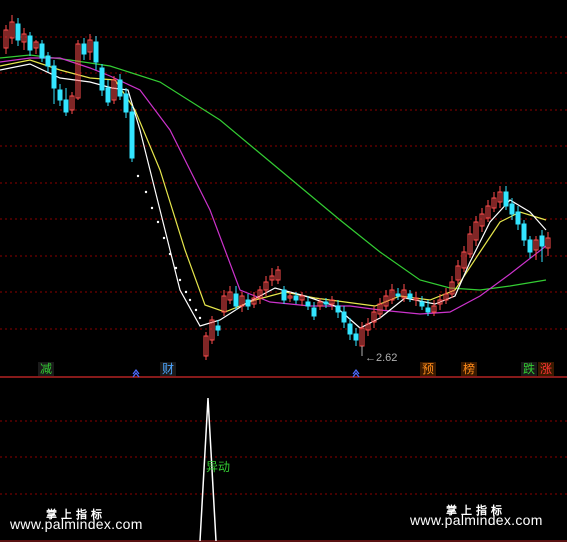 Image resolution: width=567 pixels, height=542 pixels. Describe the element at coordinates (218, 467) in the screenshot. I see `indicator-spike-label: 异动` at that location.